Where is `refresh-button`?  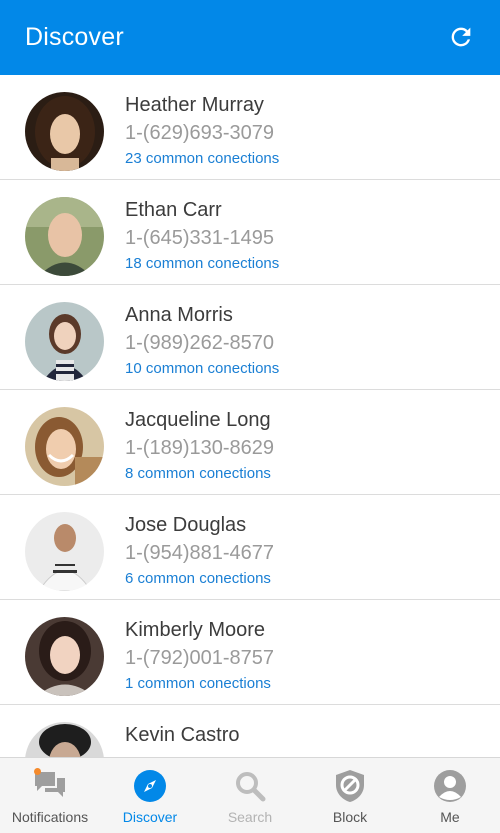 refresh-button is located at coordinates (461, 37).